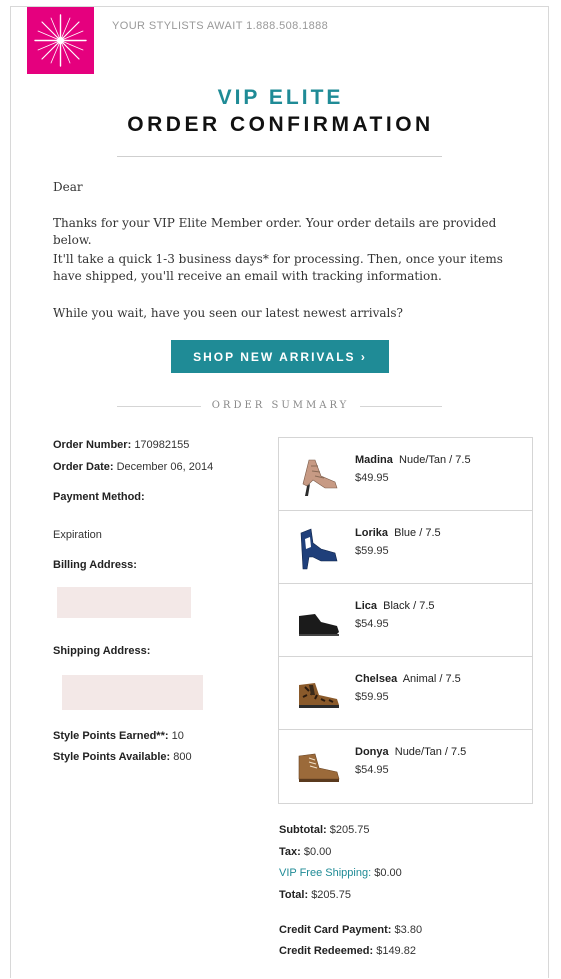 The image size is (561, 979). What do you see at coordinates (409, 606) in the screenshot?
I see `product-variant: Black / 7.5` at bounding box center [409, 606].